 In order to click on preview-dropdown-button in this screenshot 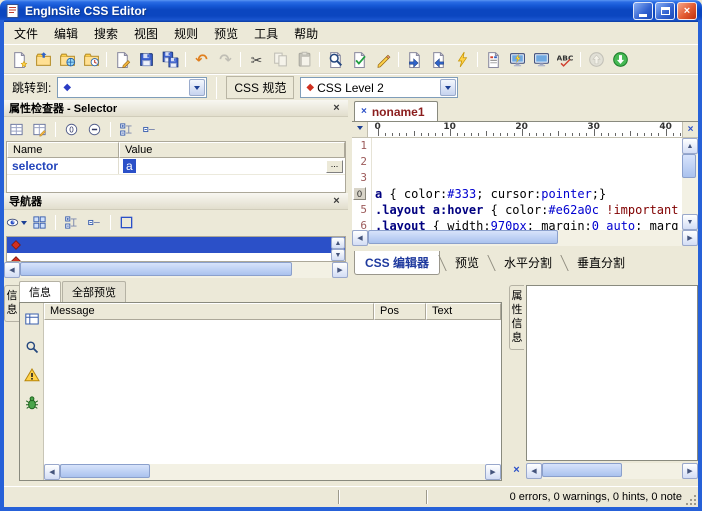, I will do `click(16, 222)`.